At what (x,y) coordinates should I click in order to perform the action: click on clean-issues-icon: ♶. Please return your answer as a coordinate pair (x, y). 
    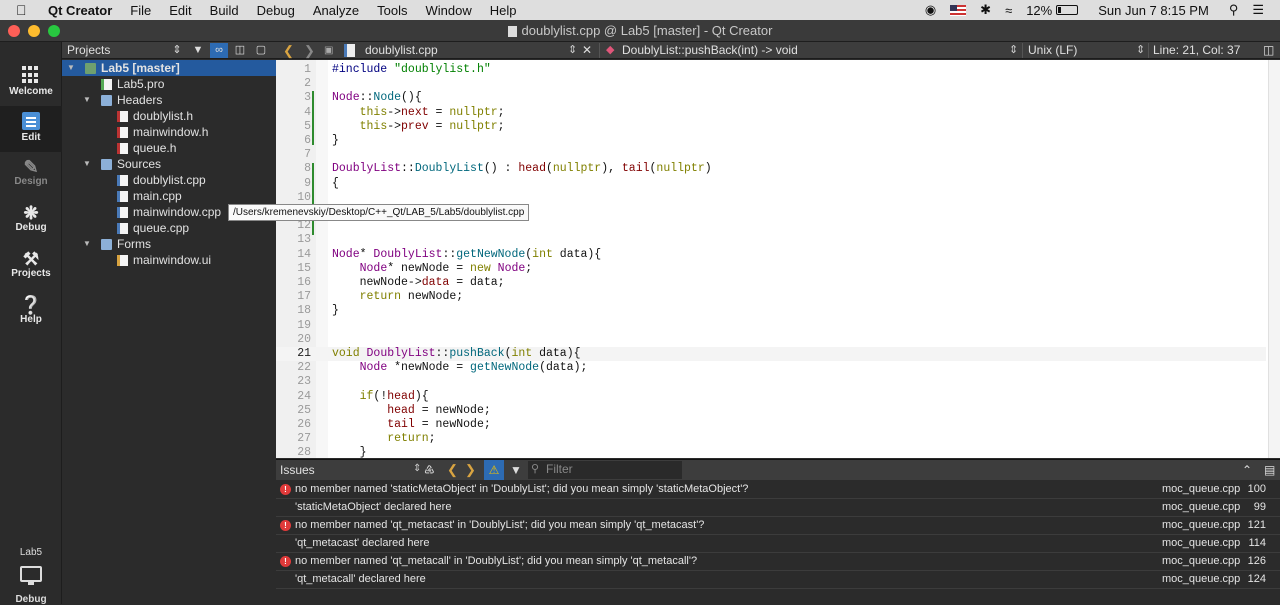
    Looking at the image, I should click on (429, 470).